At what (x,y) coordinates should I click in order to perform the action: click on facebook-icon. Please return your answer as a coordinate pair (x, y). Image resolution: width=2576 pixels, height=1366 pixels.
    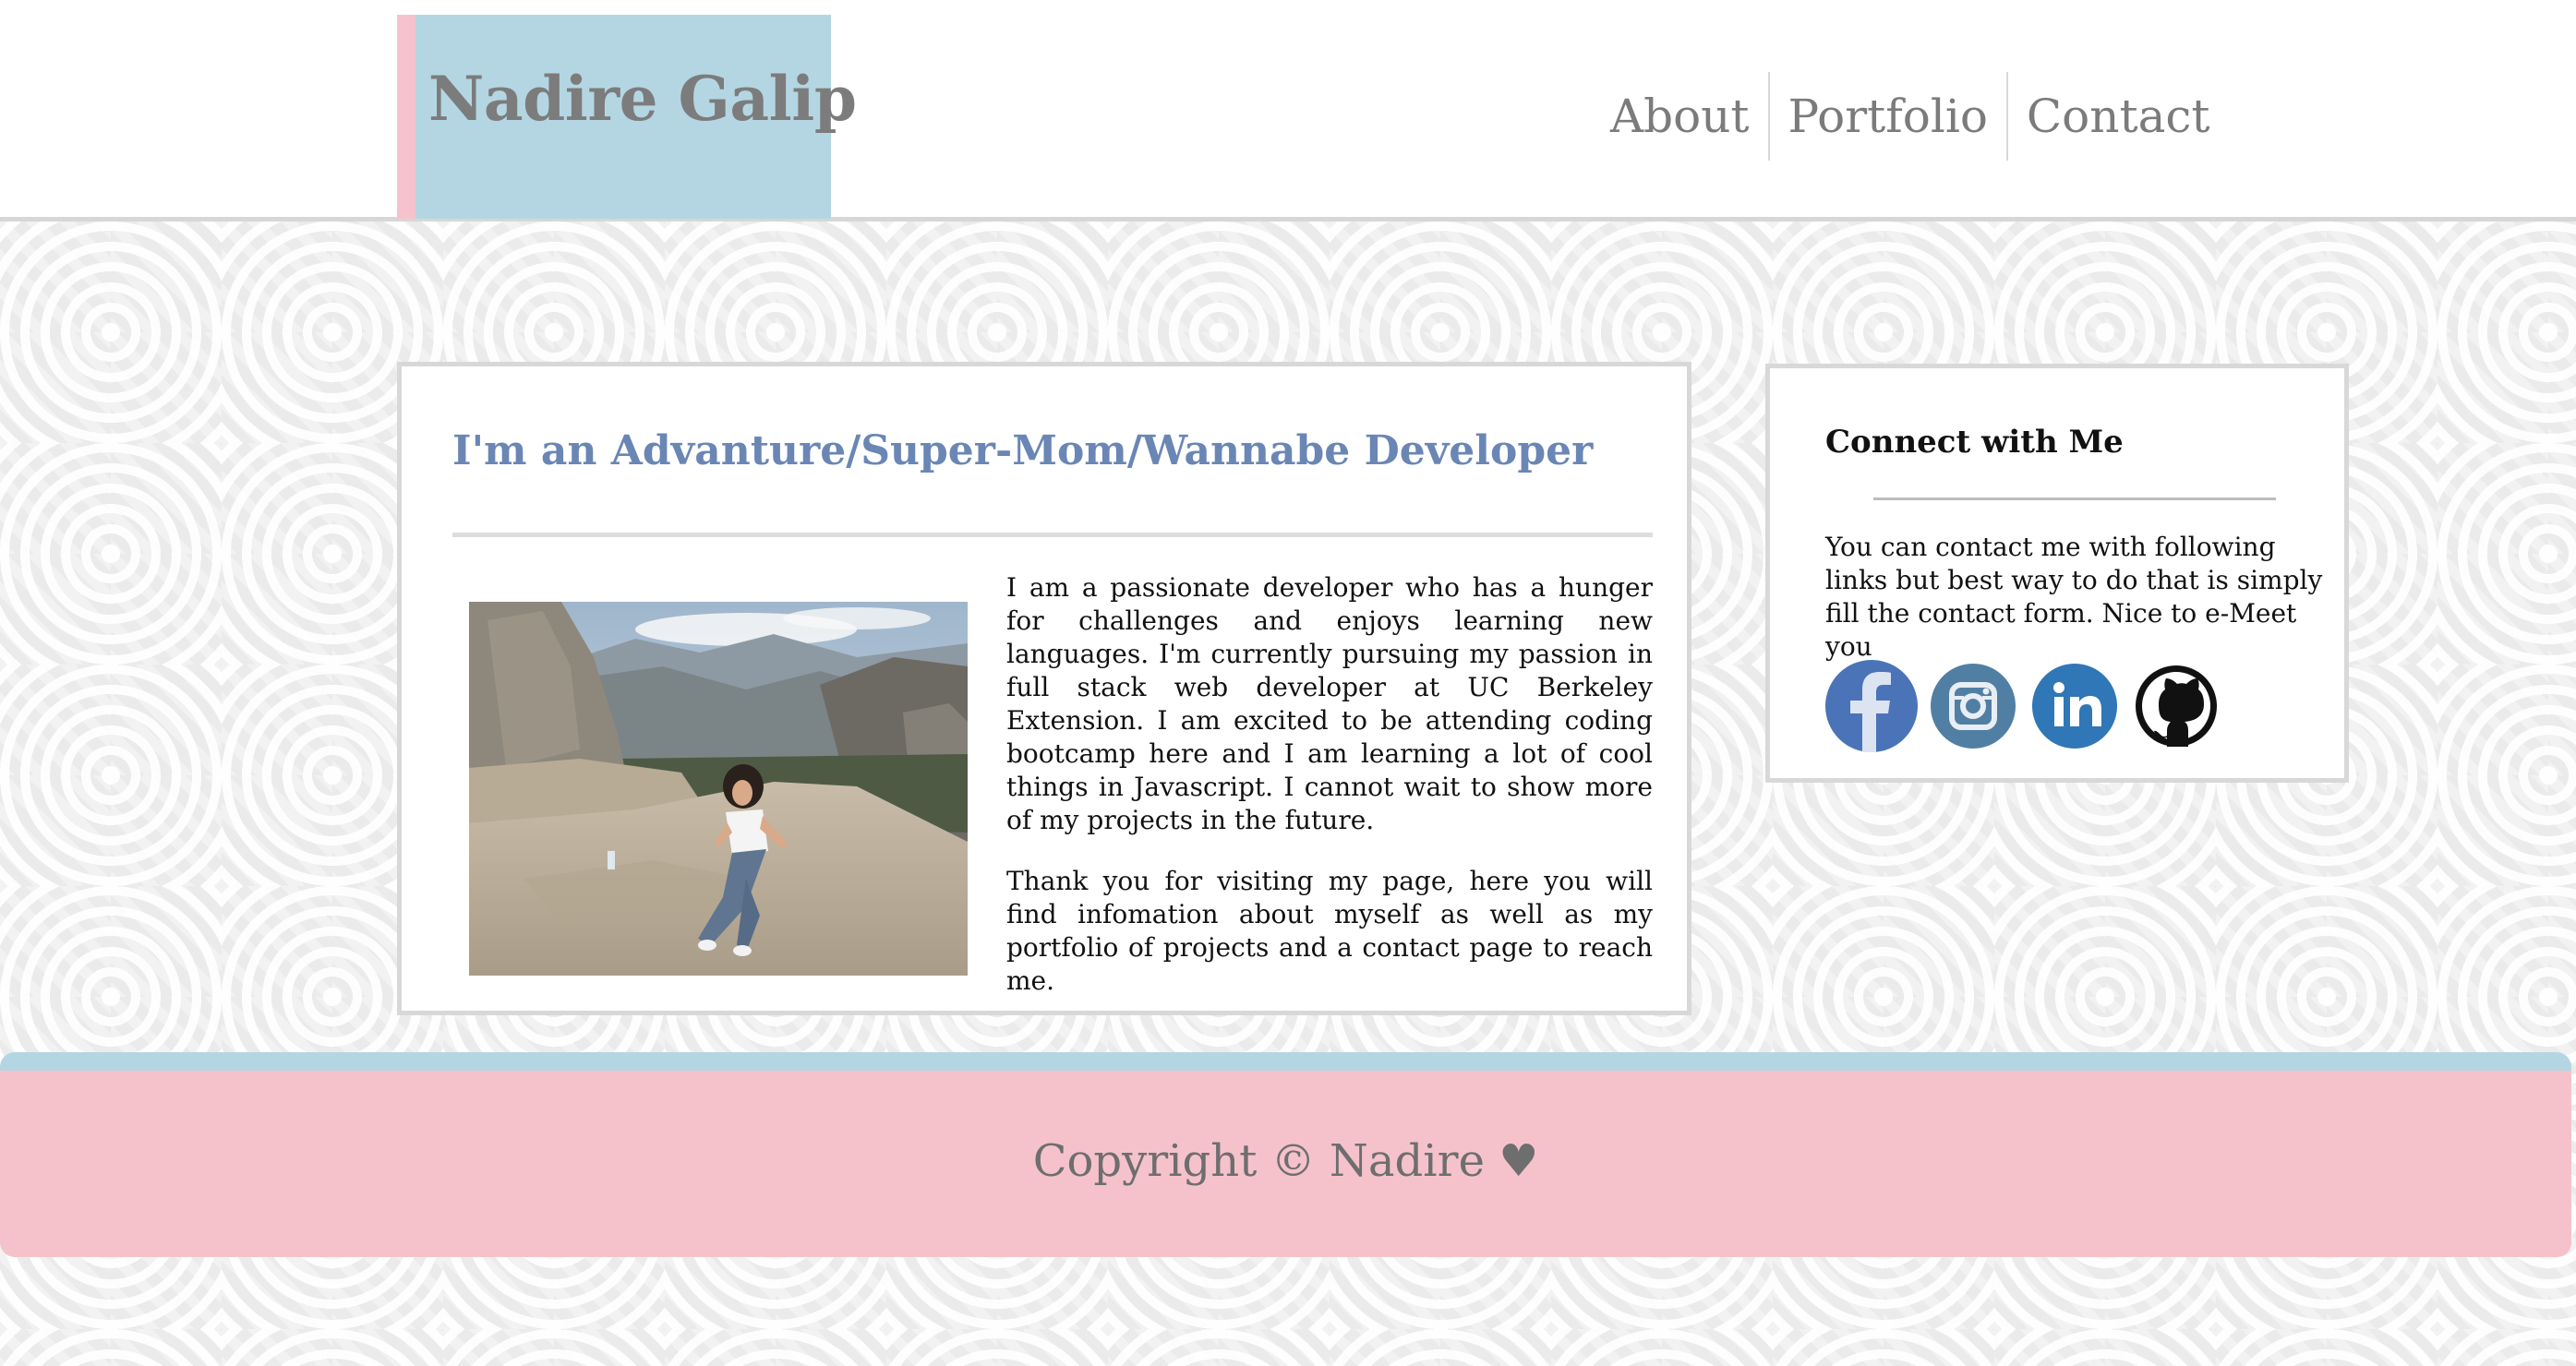
    Looking at the image, I should click on (1871, 708).